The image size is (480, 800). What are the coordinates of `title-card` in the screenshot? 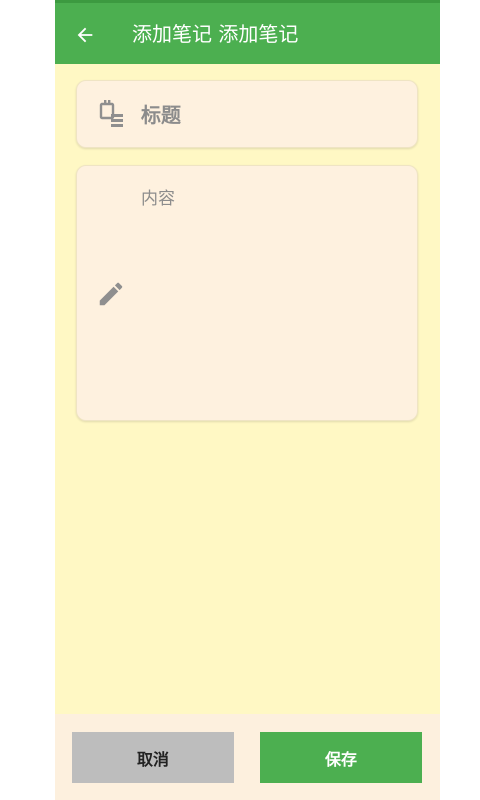 It's located at (247, 114).